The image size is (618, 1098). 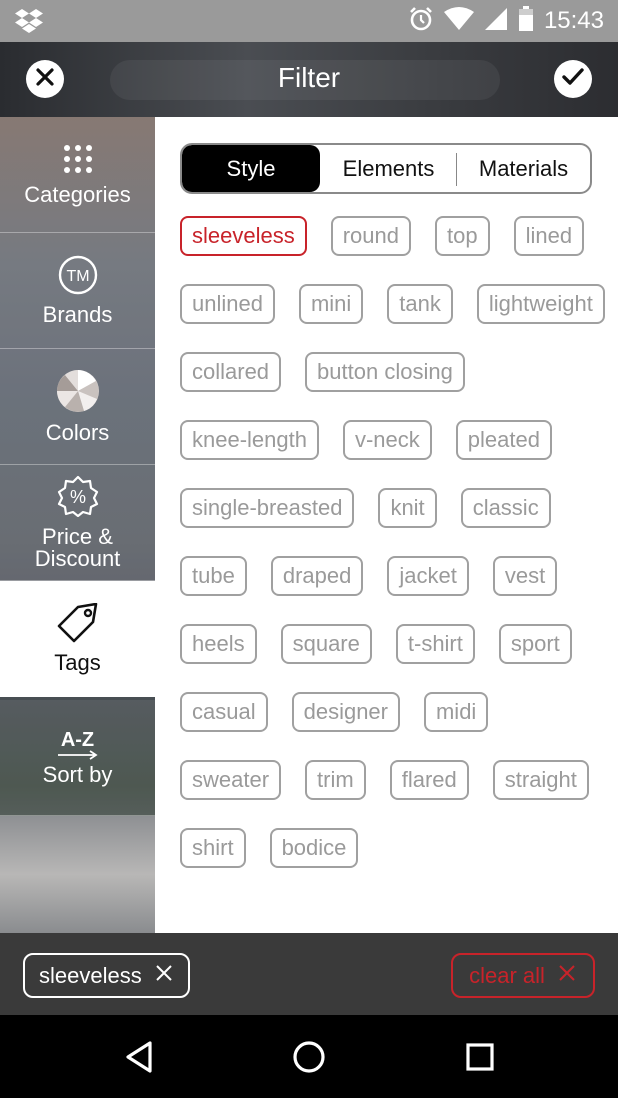 I want to click on page-title: Filter, so click(x=309, y=77).